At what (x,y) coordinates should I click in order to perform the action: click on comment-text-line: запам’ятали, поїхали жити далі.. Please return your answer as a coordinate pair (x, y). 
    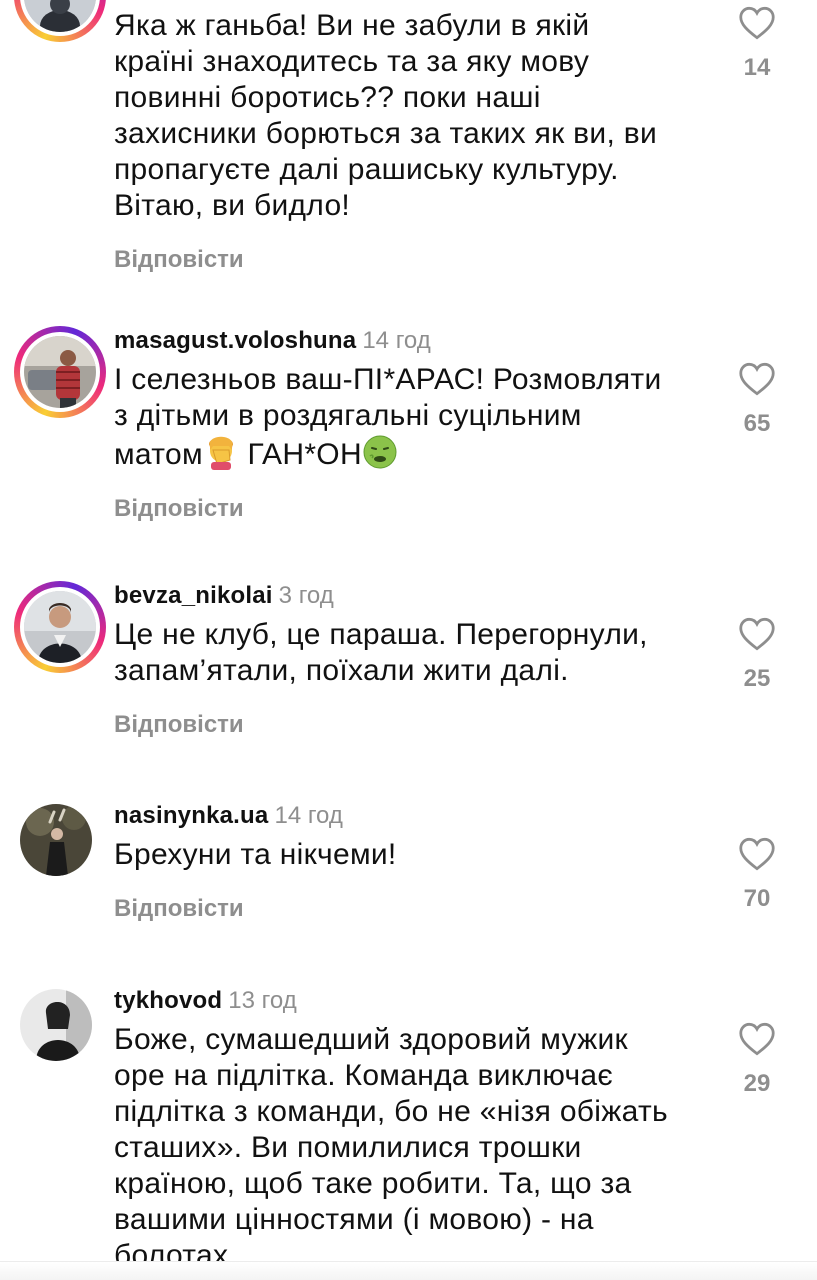
    Looking at the image, I should click on (341, 670).